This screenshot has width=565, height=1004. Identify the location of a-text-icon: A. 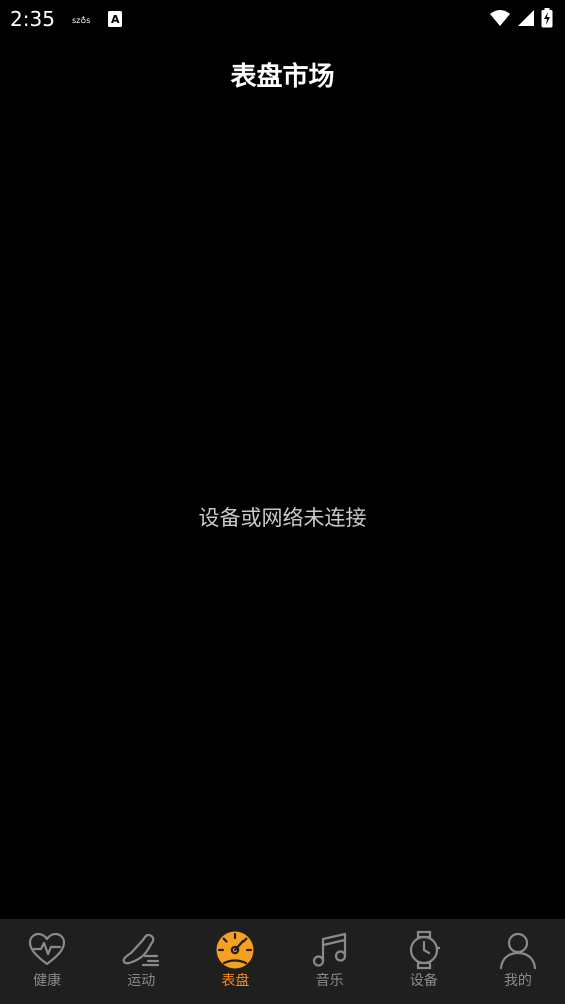
(115, 19).